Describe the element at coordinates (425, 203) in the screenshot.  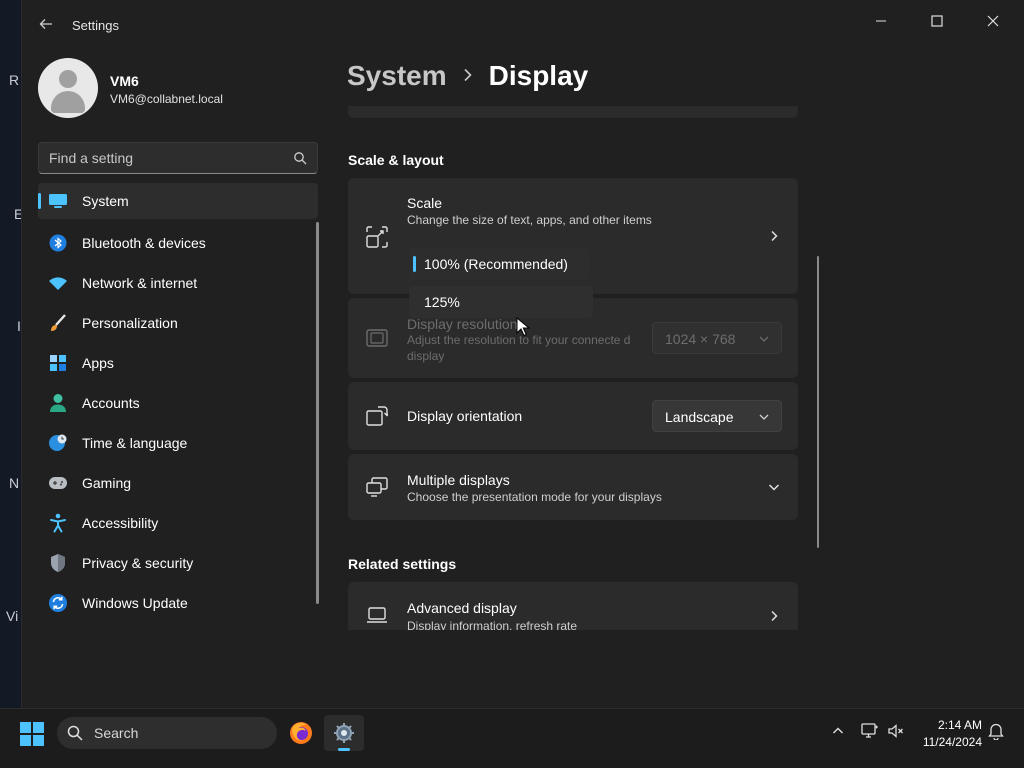
I see `scale-title: Scale` at that location.